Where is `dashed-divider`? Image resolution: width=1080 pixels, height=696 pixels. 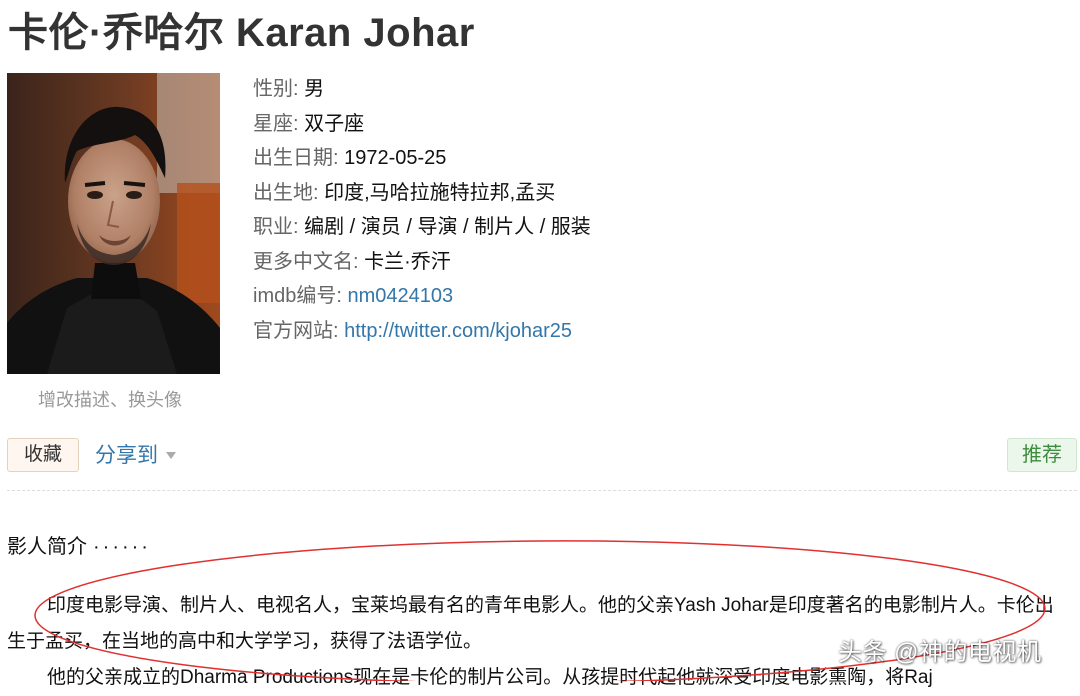 dashed-divider is located at coordinates (542, 490).